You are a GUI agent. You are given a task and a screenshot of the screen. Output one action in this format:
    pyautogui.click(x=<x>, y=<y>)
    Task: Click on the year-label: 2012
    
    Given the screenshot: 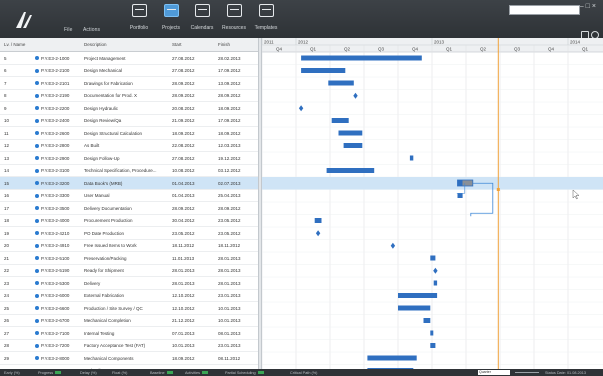 What is the action you would take?
    pyautogui.click(x=303, y=42)
    